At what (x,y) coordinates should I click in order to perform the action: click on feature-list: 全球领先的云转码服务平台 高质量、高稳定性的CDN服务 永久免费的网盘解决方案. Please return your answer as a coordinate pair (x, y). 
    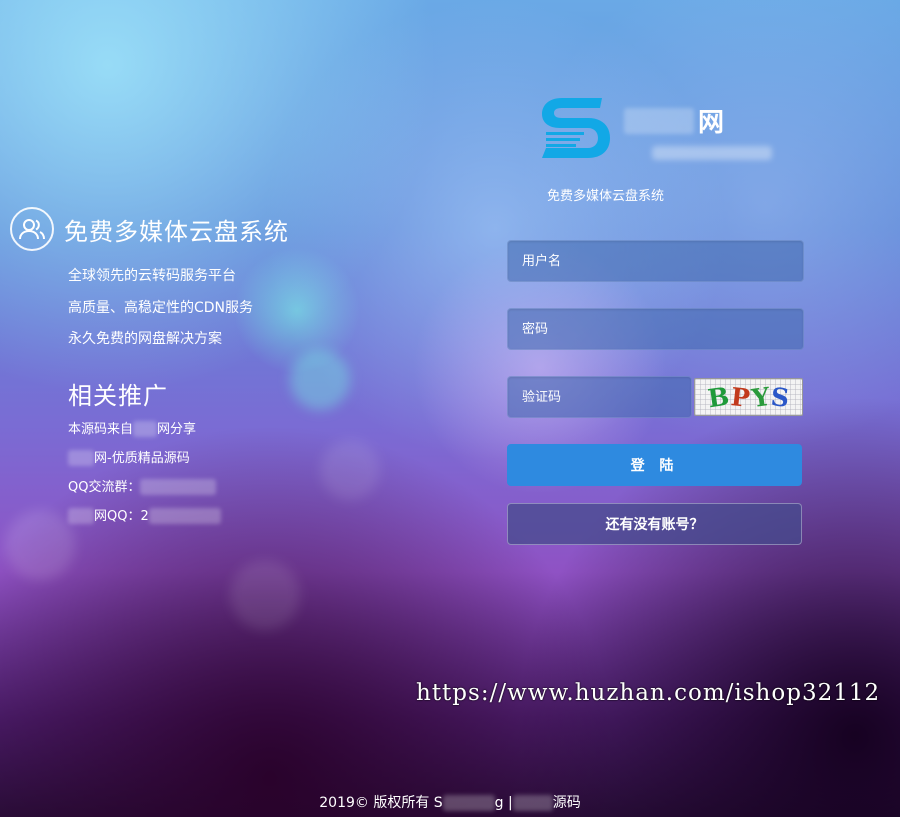
    Looking at the image, I should click on (199, 308).